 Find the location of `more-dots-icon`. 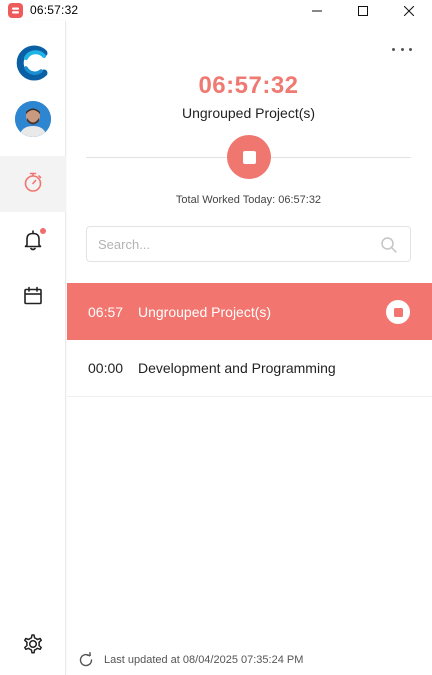

more-dots-icon is located at coordinates (393, 49).